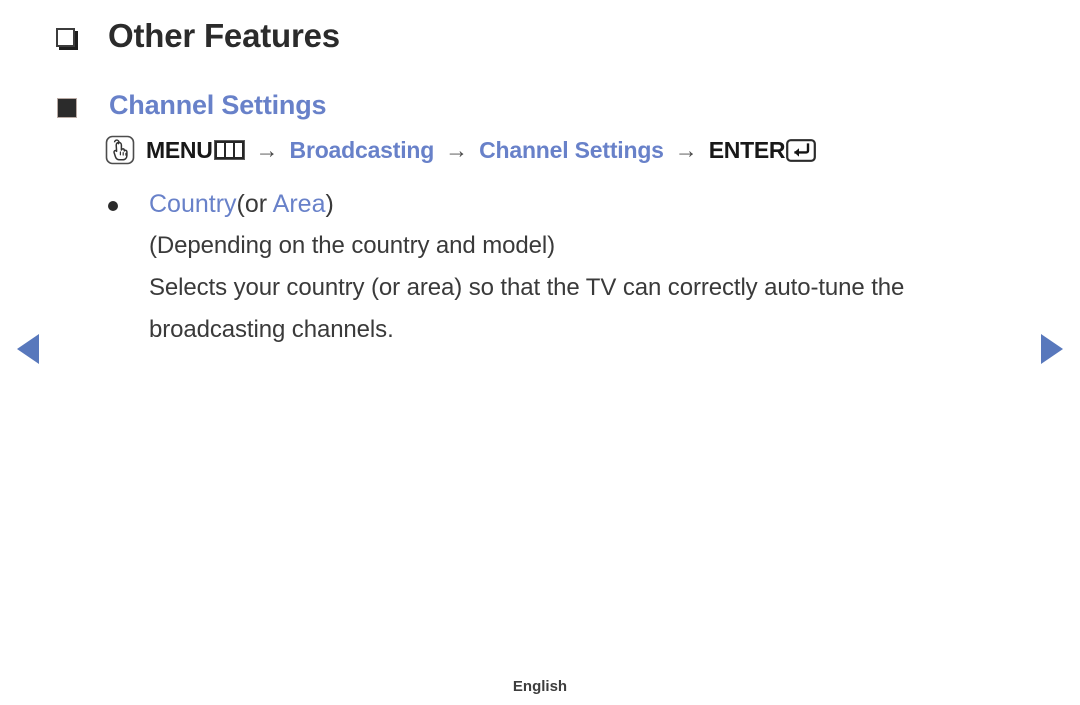 This screenshot has width=1080, height=705. I want to click on path-arrow-2: →, so click(457, 149).